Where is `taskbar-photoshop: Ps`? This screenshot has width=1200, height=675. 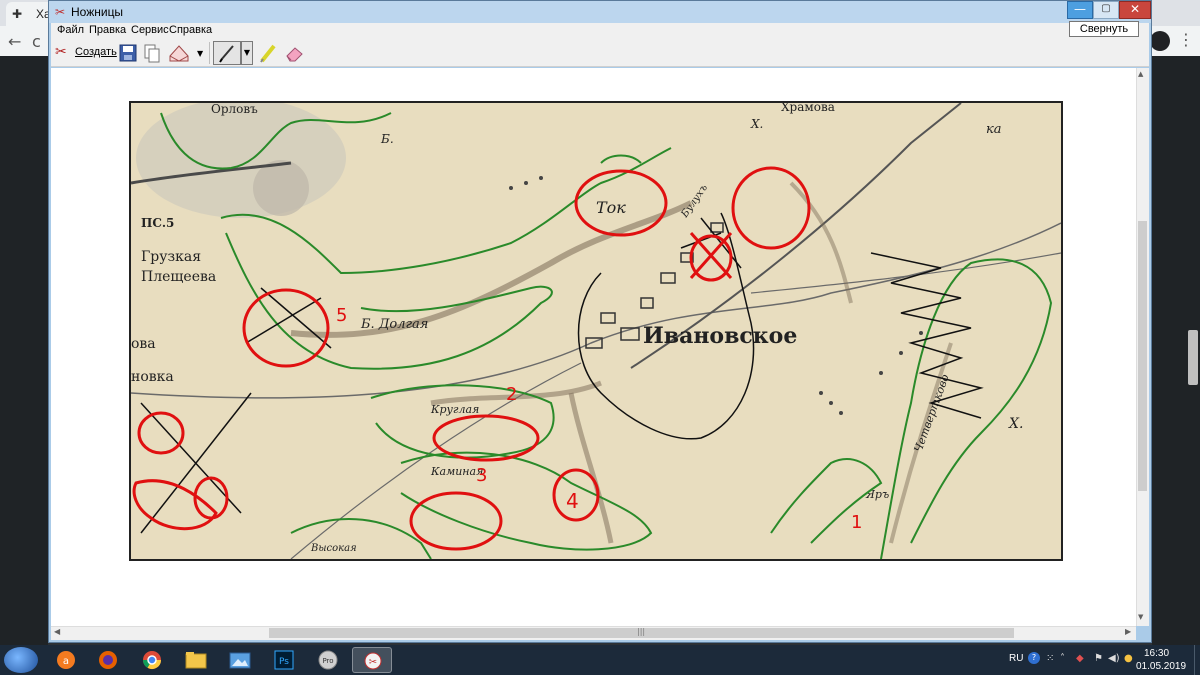 taskbar-photoshop: Ps is located at coordinates (284, 660).